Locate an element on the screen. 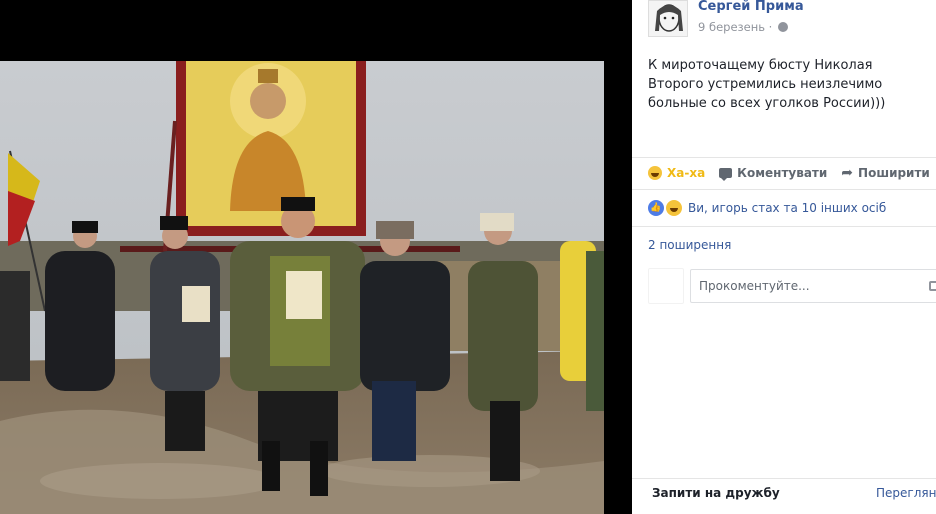  icon-painting is located at coordinates (271, 148).